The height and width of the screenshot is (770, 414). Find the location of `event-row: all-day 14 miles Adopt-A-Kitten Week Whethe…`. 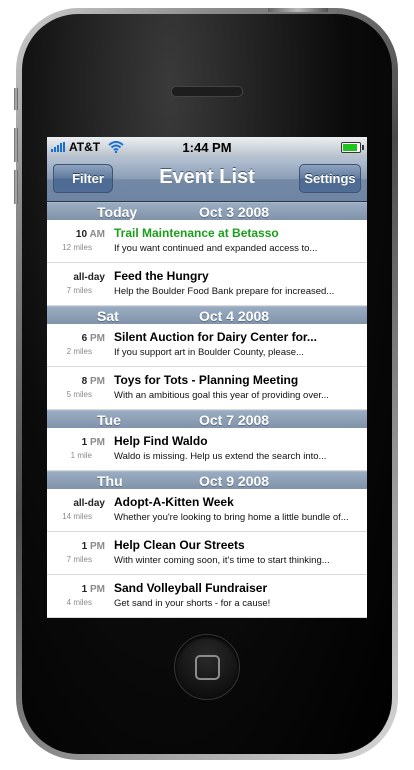

event-row: all-day 14 miles Adopt-A-Kitten Week Whethe… is located at coordinates (207, 510).